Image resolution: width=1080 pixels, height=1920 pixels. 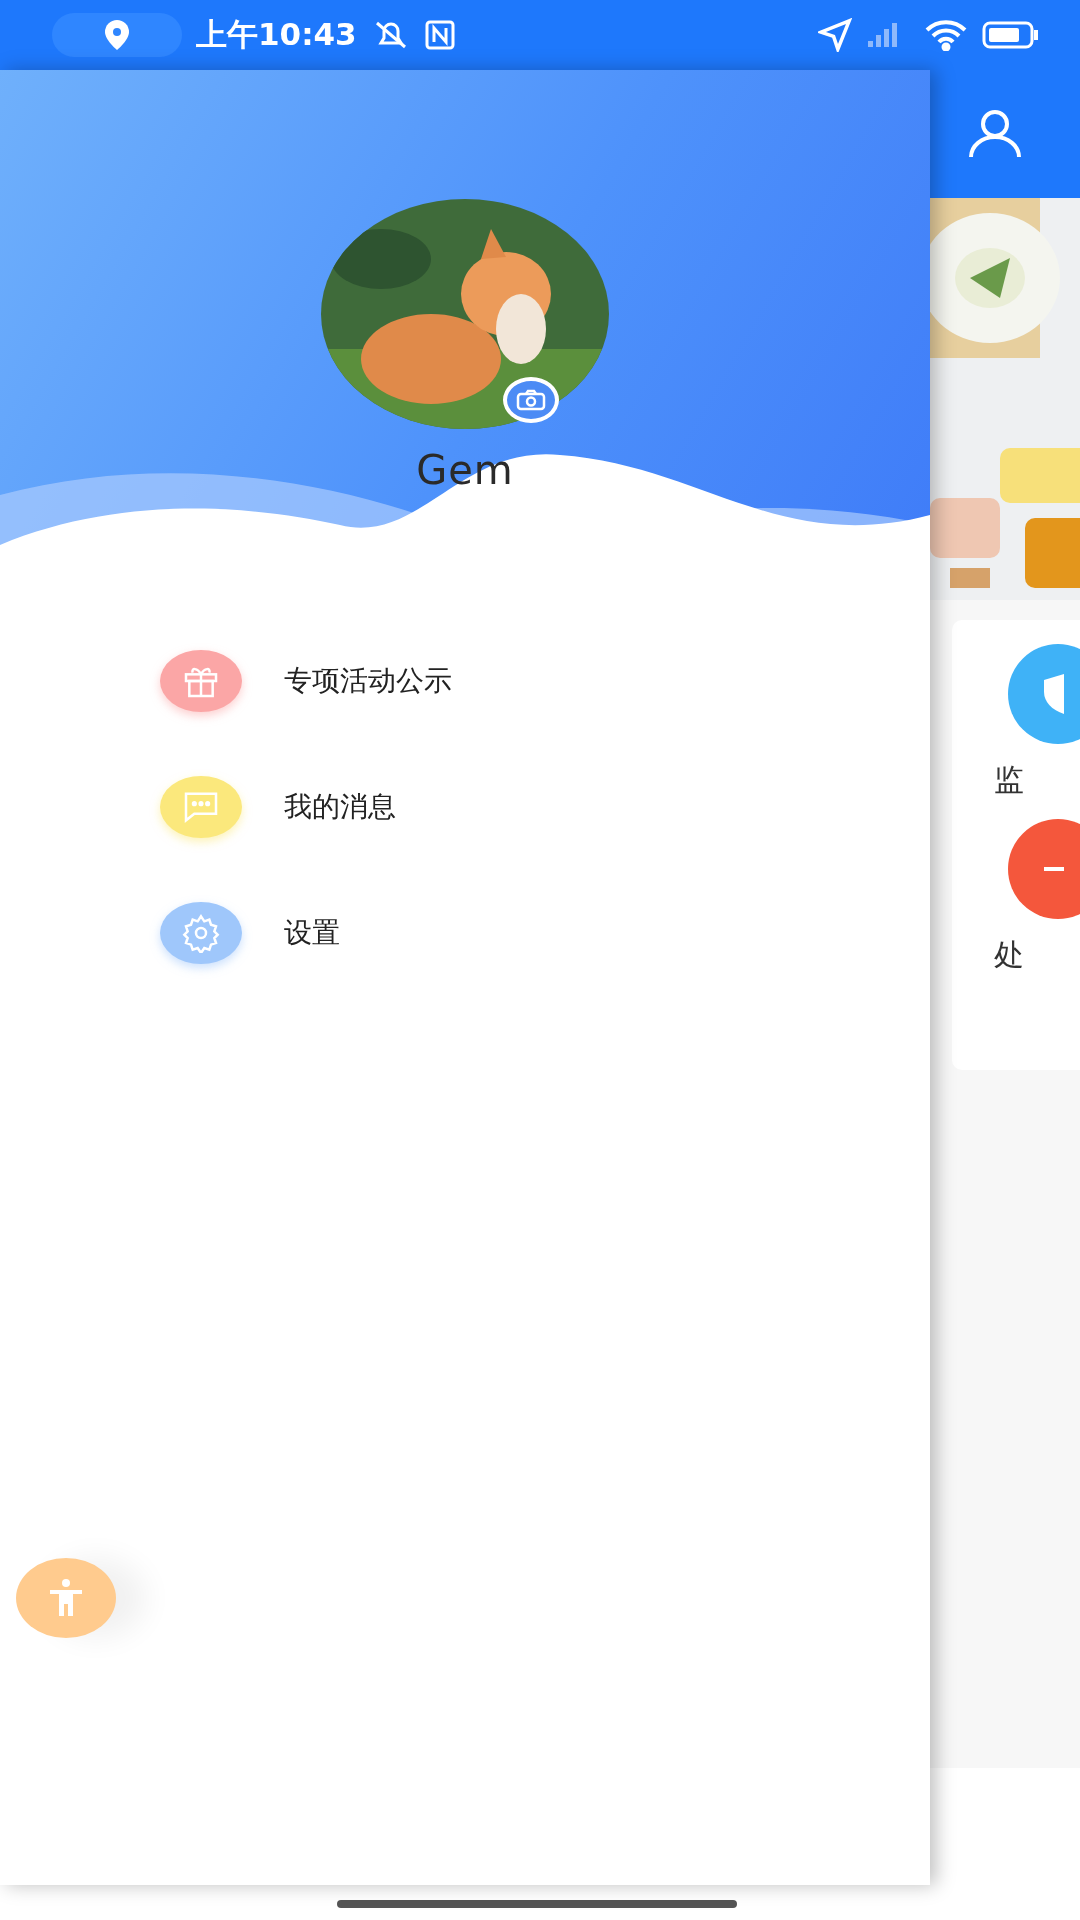 What do you see at coordinates (201, 933) in the screenshot?
I see `settings-icon` at bounding box center [201, 933].